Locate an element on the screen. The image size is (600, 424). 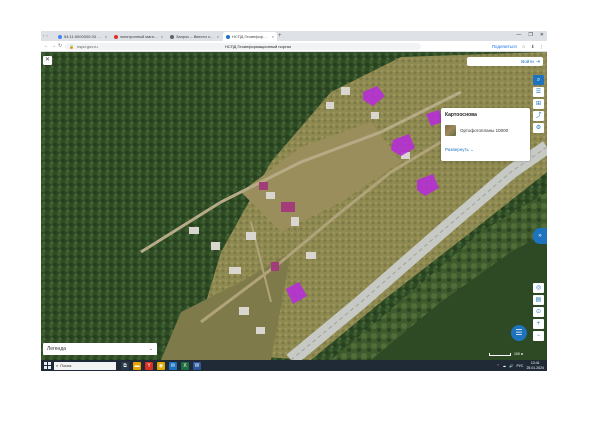
bookmark-star-icon: ☆ is located at coordinates (524, 46).